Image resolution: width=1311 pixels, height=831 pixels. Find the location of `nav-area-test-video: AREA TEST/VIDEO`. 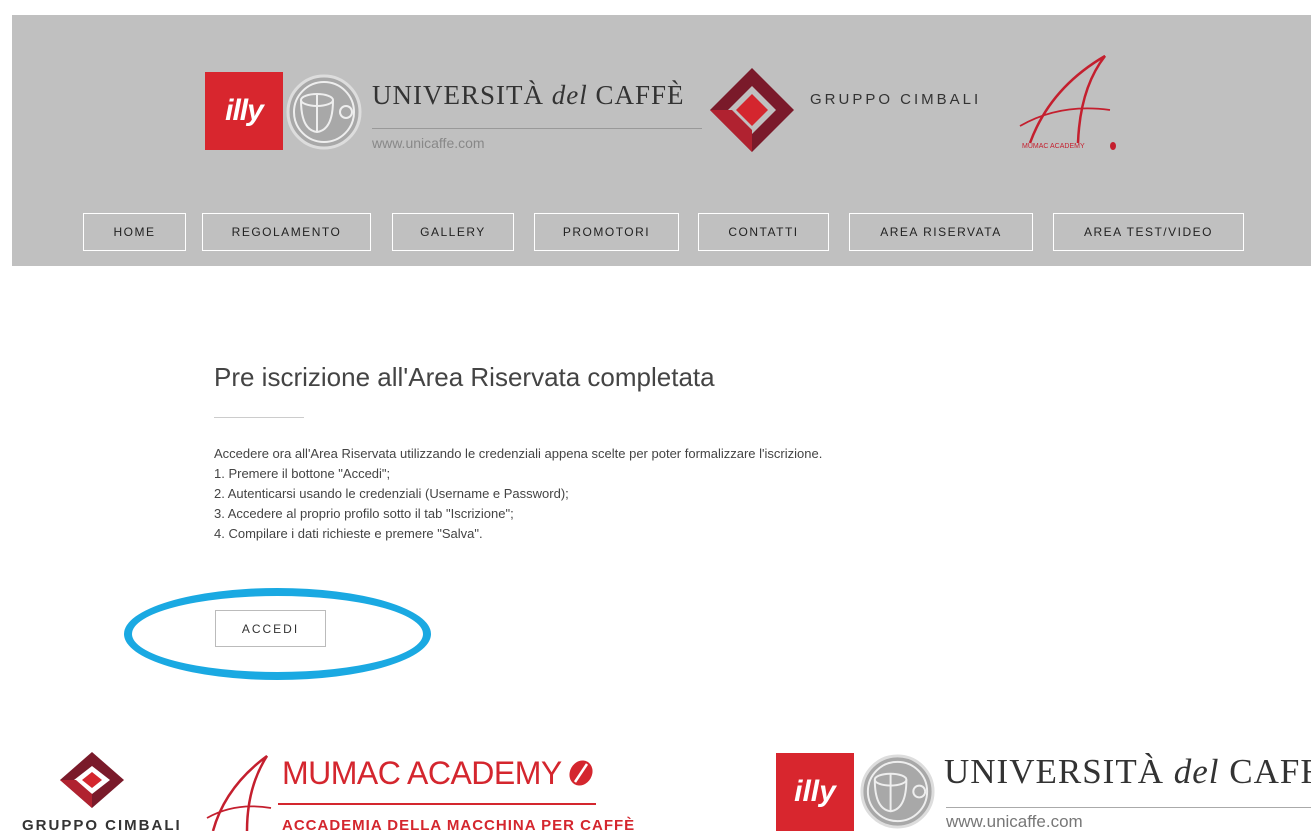

nav-area-test-video: AREA TEST/VIDEO is located at coordinates (1148, 232).